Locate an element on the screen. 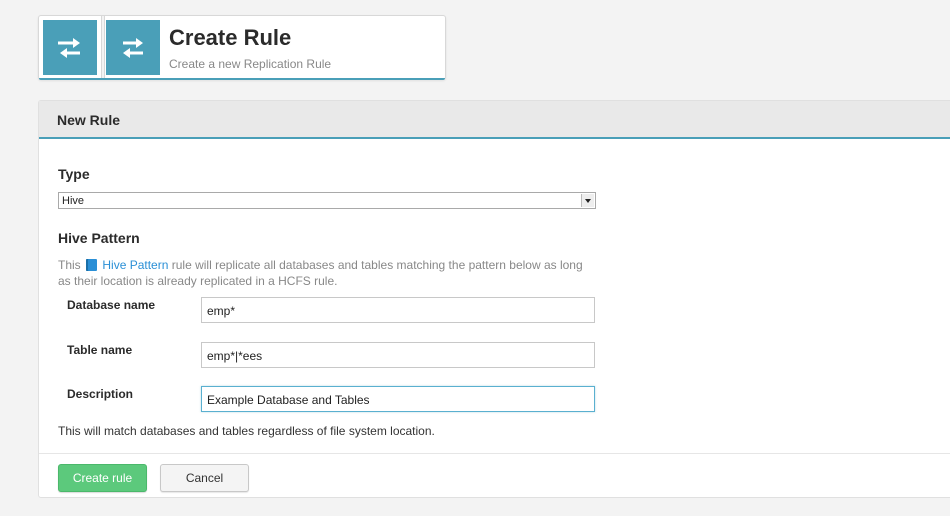  book-icon is located at coordinates (92, 265).